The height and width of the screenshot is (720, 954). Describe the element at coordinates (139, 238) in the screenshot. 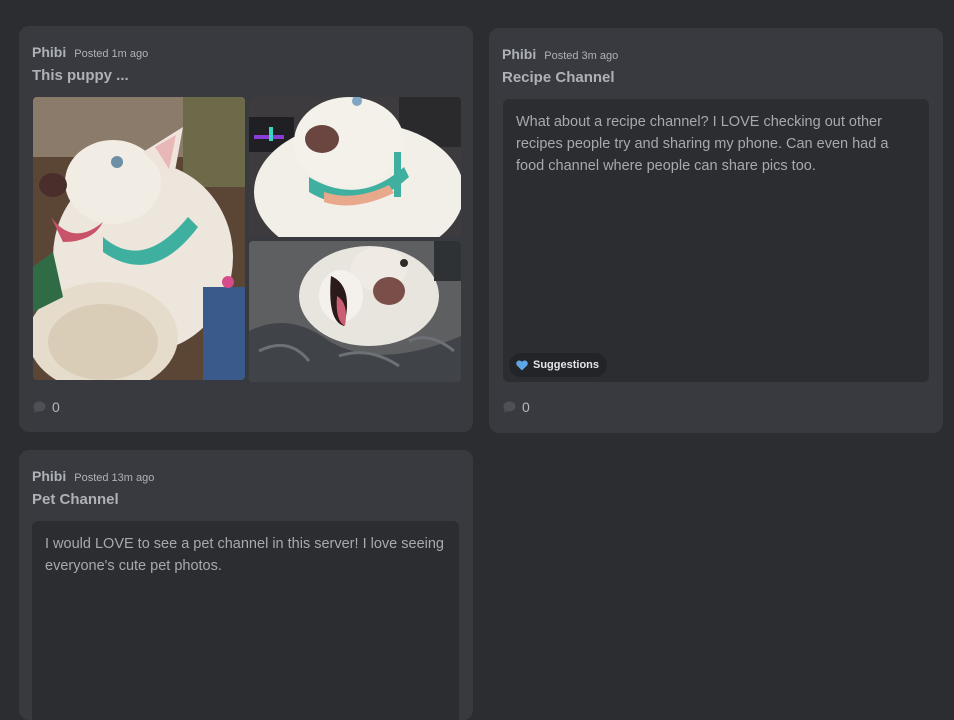

I see `post-image-main` at that location.